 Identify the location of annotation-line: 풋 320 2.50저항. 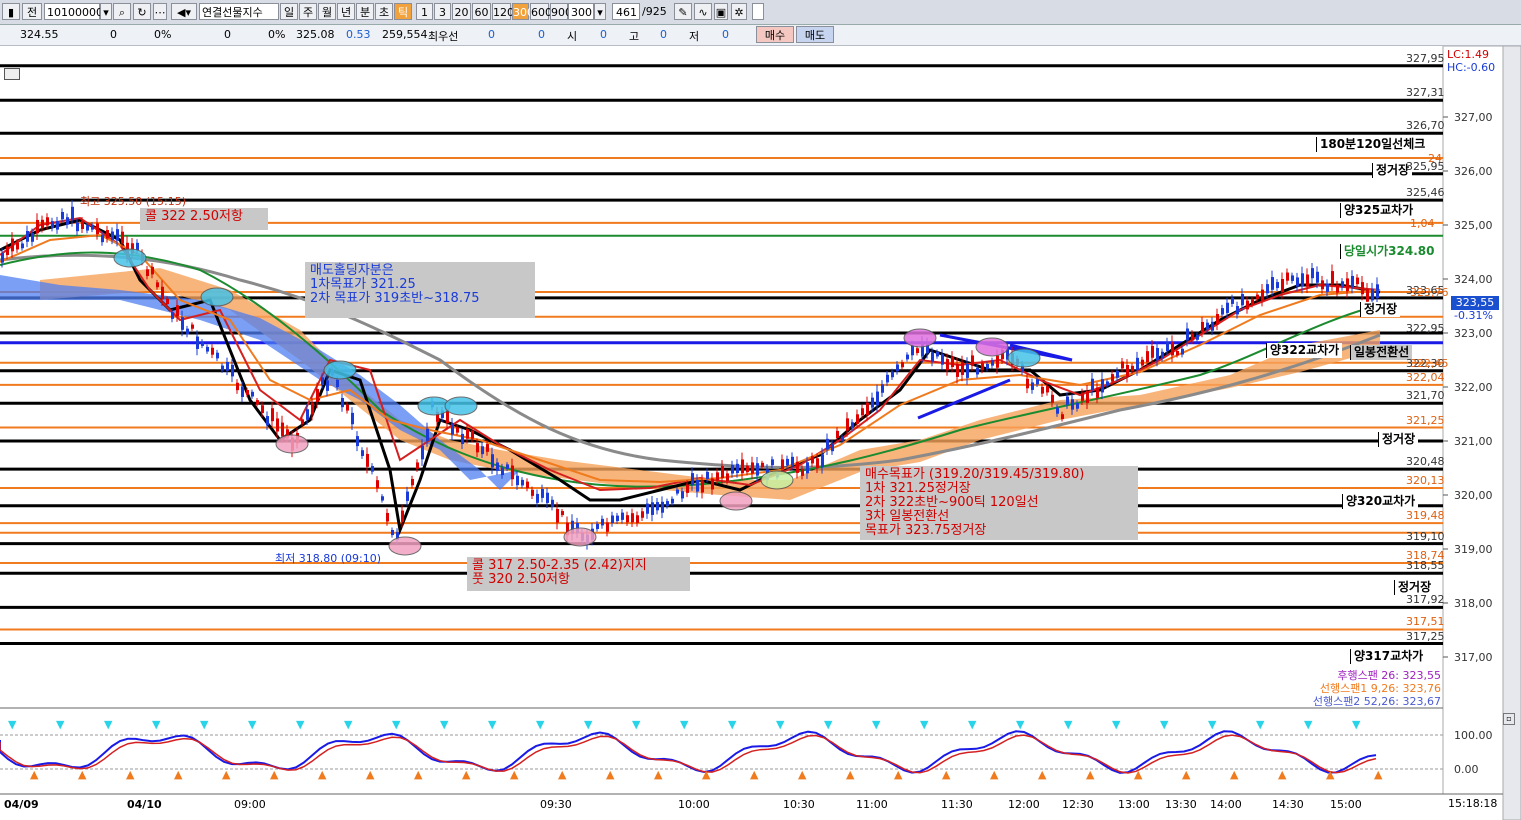
(521, 579).